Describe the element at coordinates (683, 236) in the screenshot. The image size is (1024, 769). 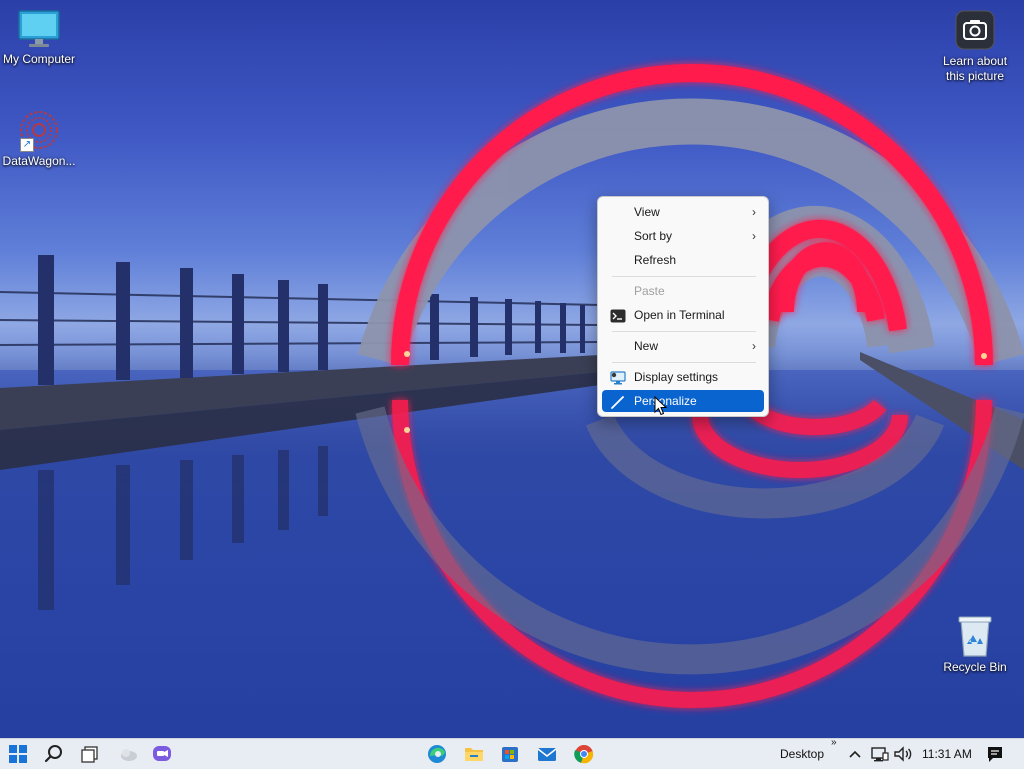
I see `menu-item-sort-by: Sort by ›` at that location.